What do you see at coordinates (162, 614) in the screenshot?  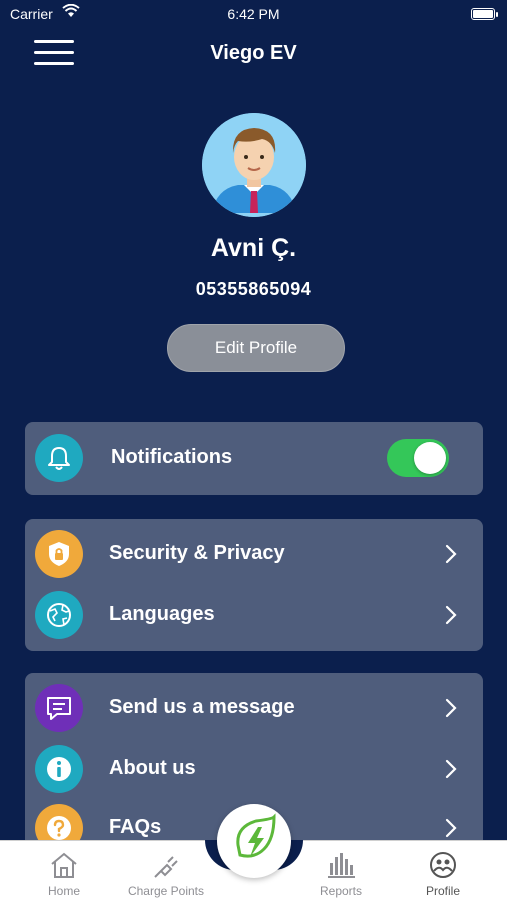 I see `languages-label: Languages` at bounding box center [162, 614].